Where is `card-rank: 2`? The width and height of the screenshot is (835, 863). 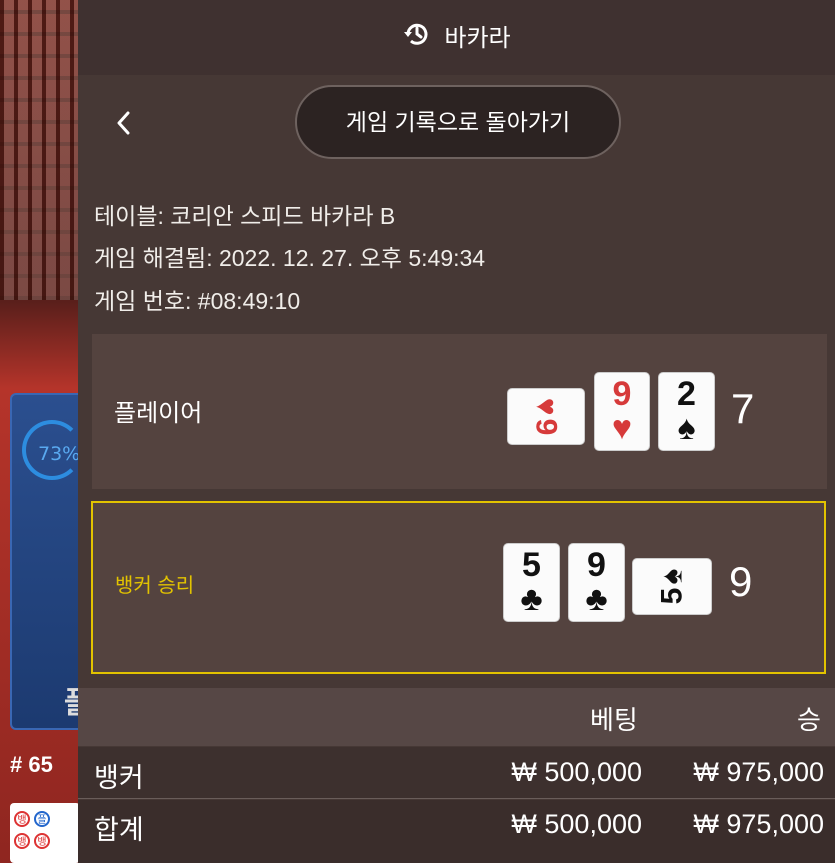 card-rank: 2 is located at coordinates (686, 394).